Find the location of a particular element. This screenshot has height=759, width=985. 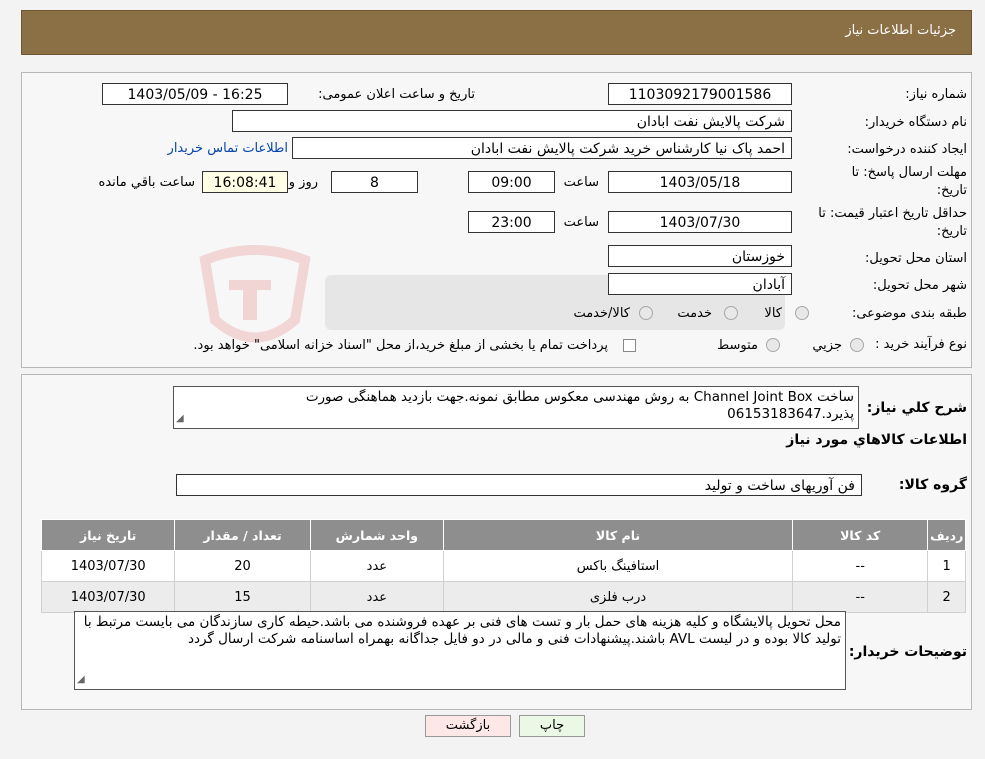

description-label: شرح كلي نياز: is located at coordinates (916, 408).